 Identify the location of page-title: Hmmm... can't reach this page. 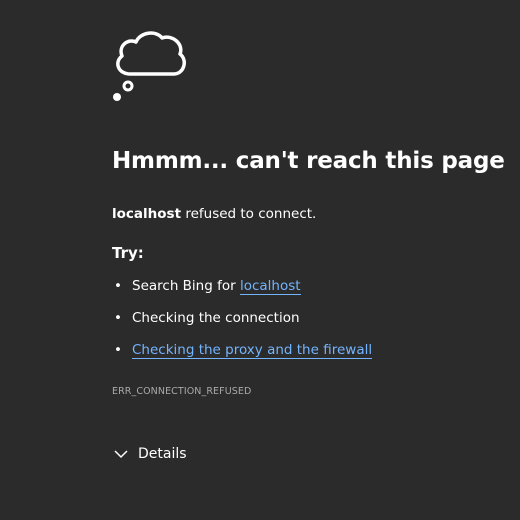
(308, 161).